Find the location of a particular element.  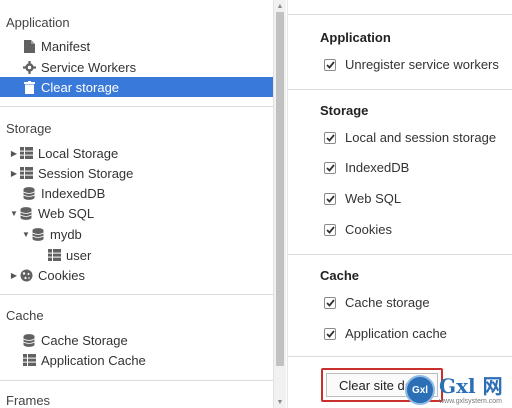

sidebar-scrollbar: ▲ ▼ is located at coordinates (279, 204).